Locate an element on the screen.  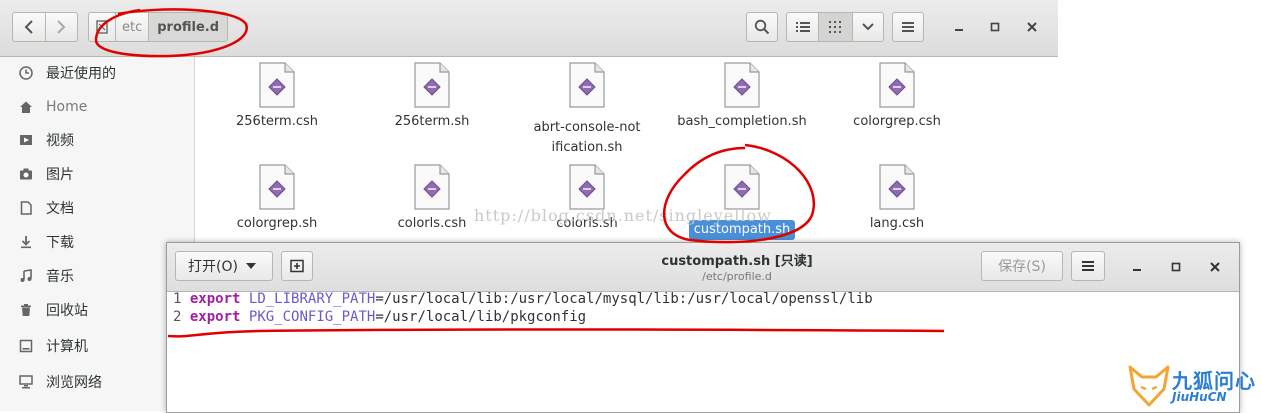
home-icon is located at coordinates (26, 107).